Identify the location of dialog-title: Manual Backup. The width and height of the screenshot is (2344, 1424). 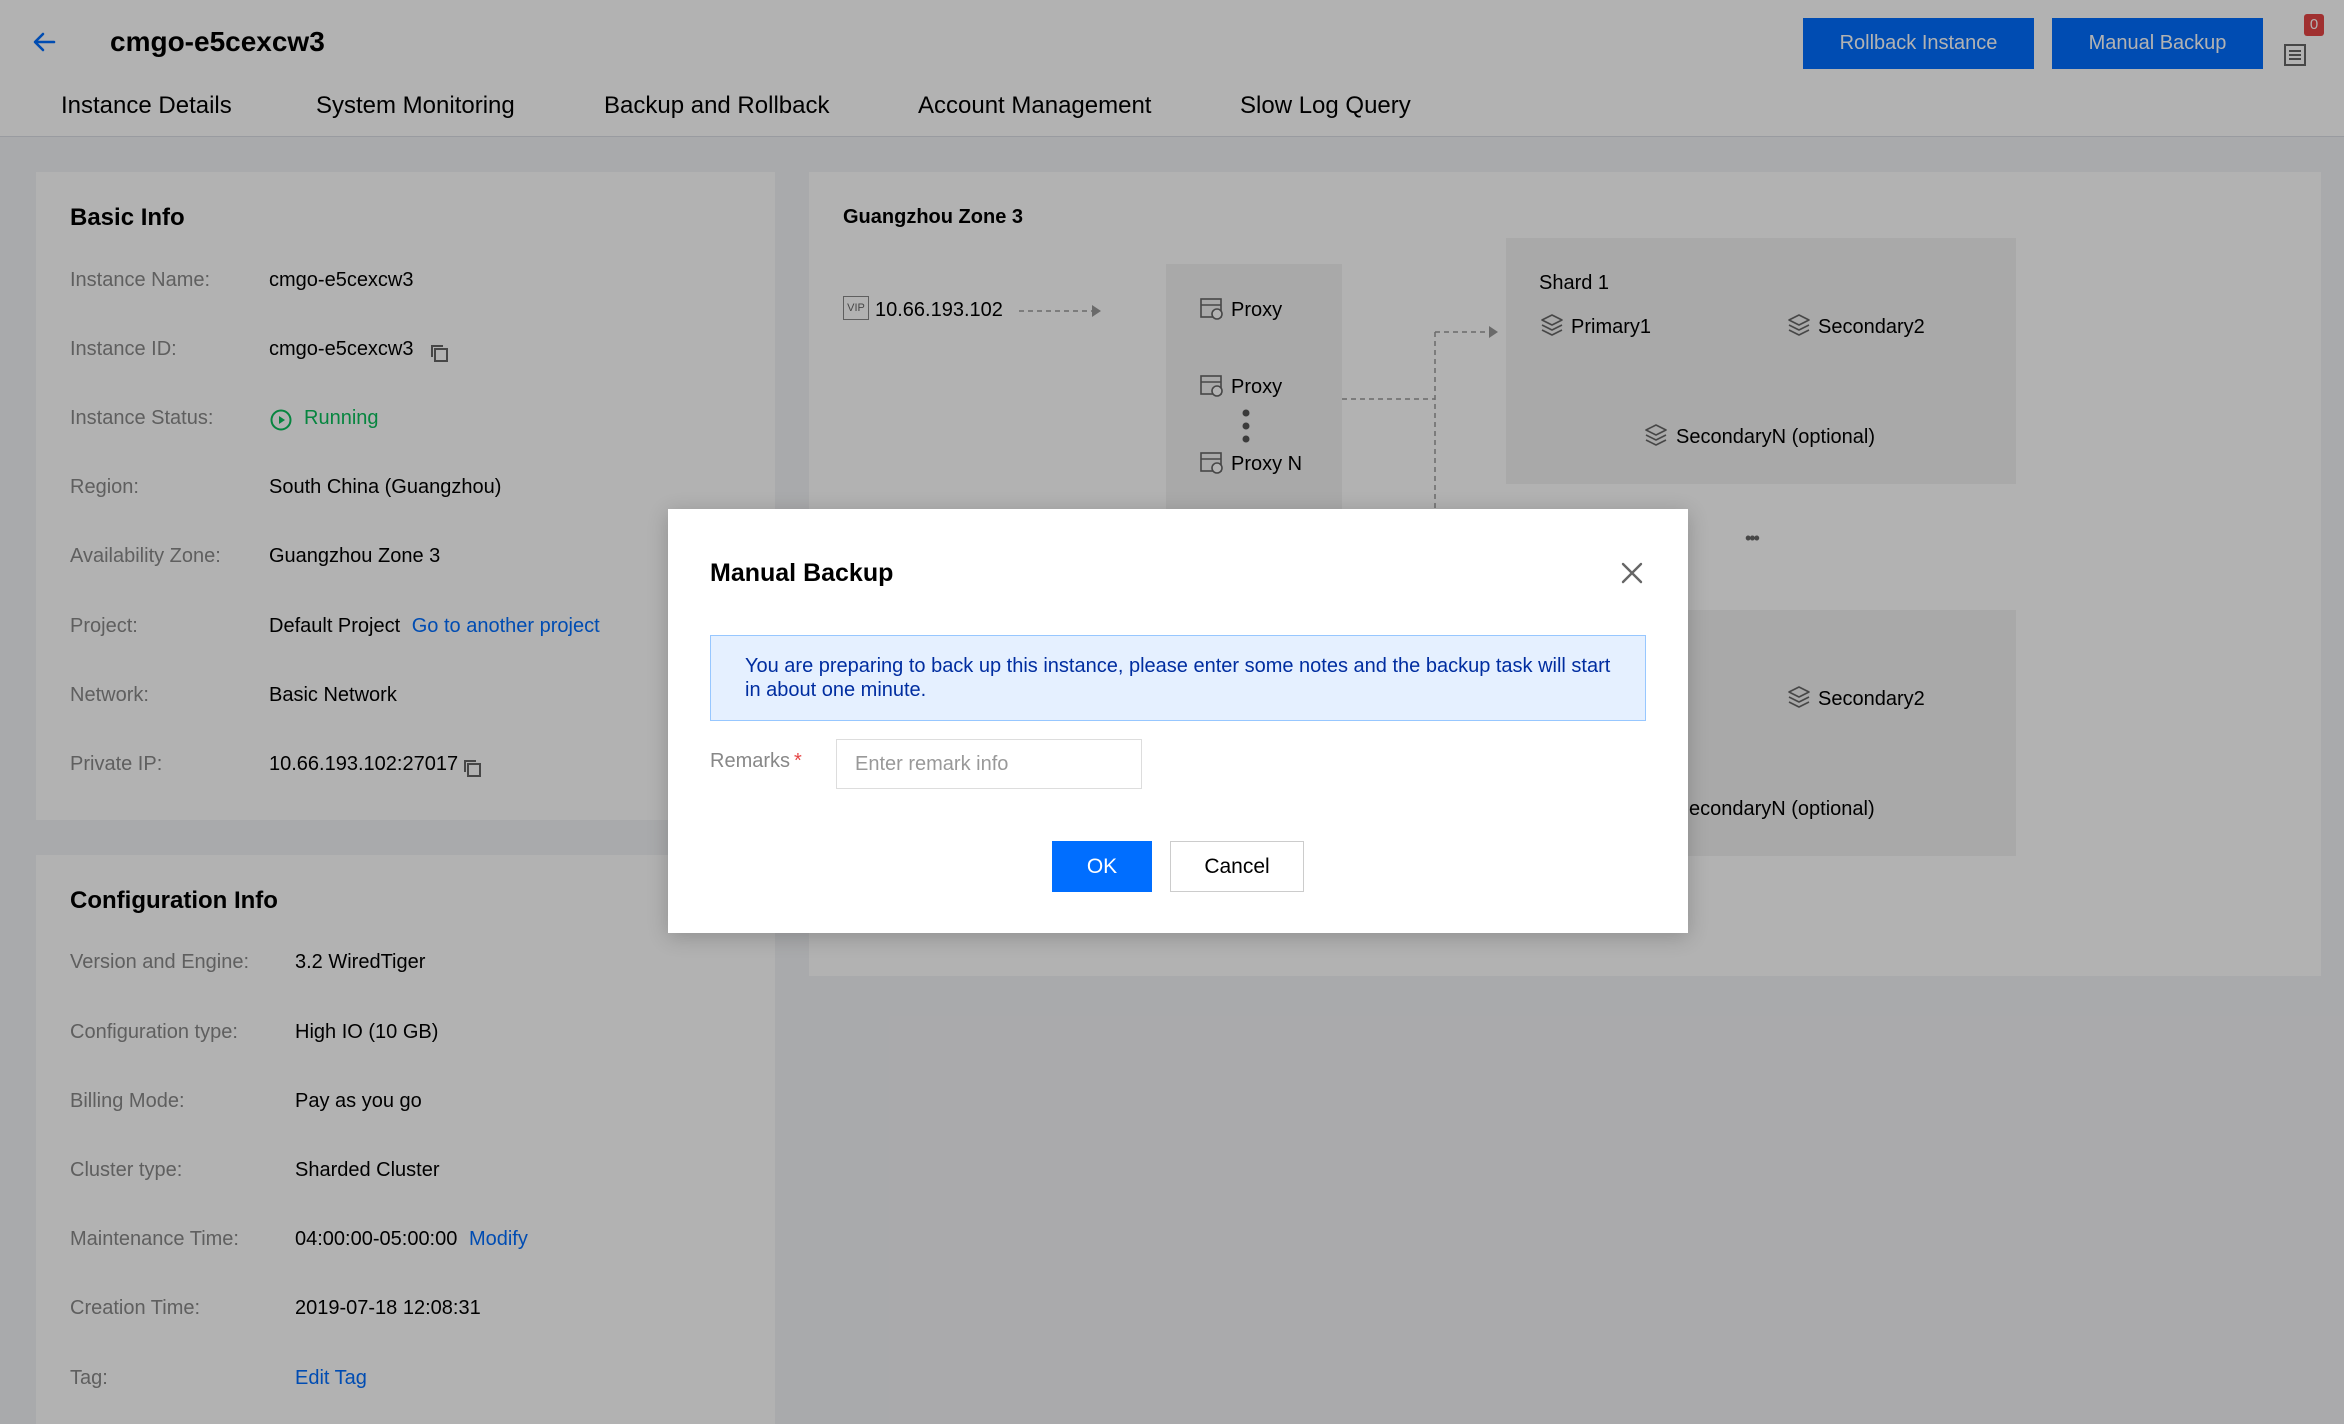
(802, 573).